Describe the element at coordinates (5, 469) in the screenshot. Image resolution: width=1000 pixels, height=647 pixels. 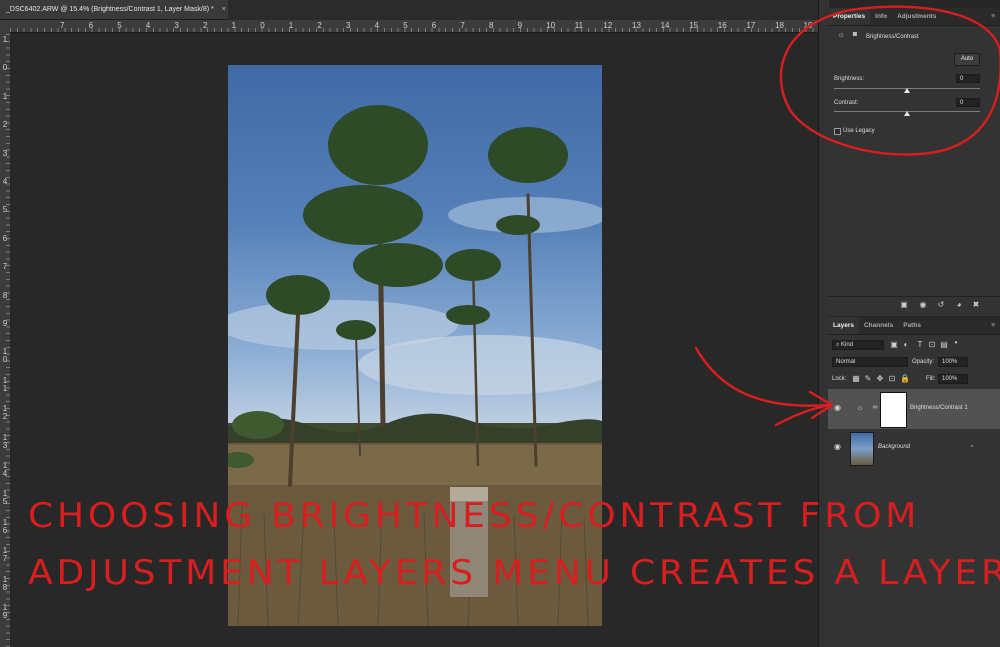
I see `ruler-tick-label: 1 4` at that location.